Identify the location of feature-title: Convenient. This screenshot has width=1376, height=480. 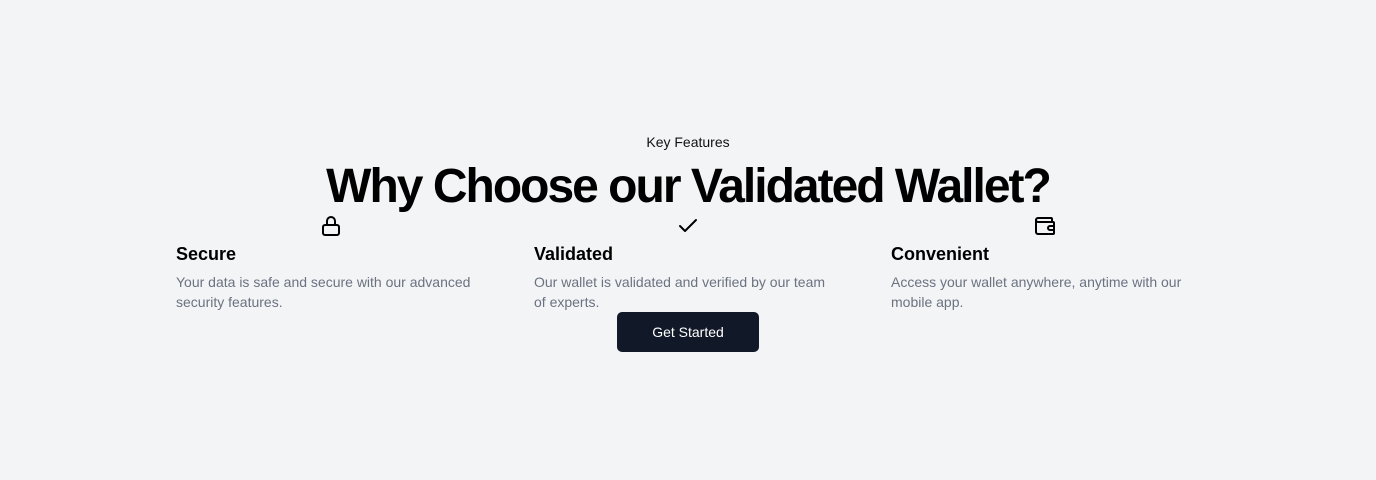
(940, 254).